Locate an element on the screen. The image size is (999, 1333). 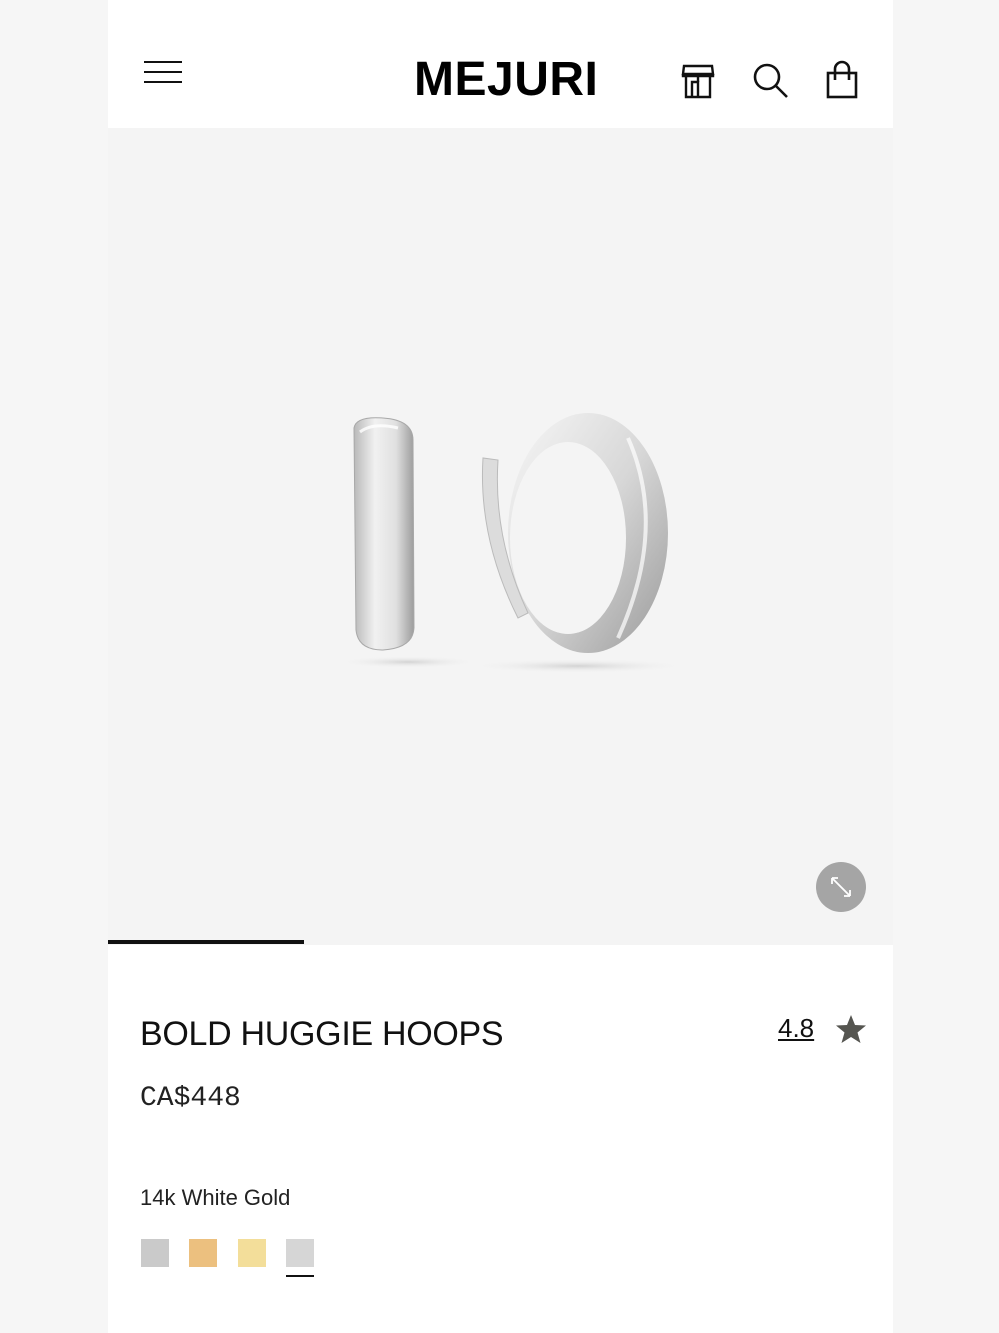
product-title: BOLD HUGGIE HOOPS is located at coordinates (322, 1034).